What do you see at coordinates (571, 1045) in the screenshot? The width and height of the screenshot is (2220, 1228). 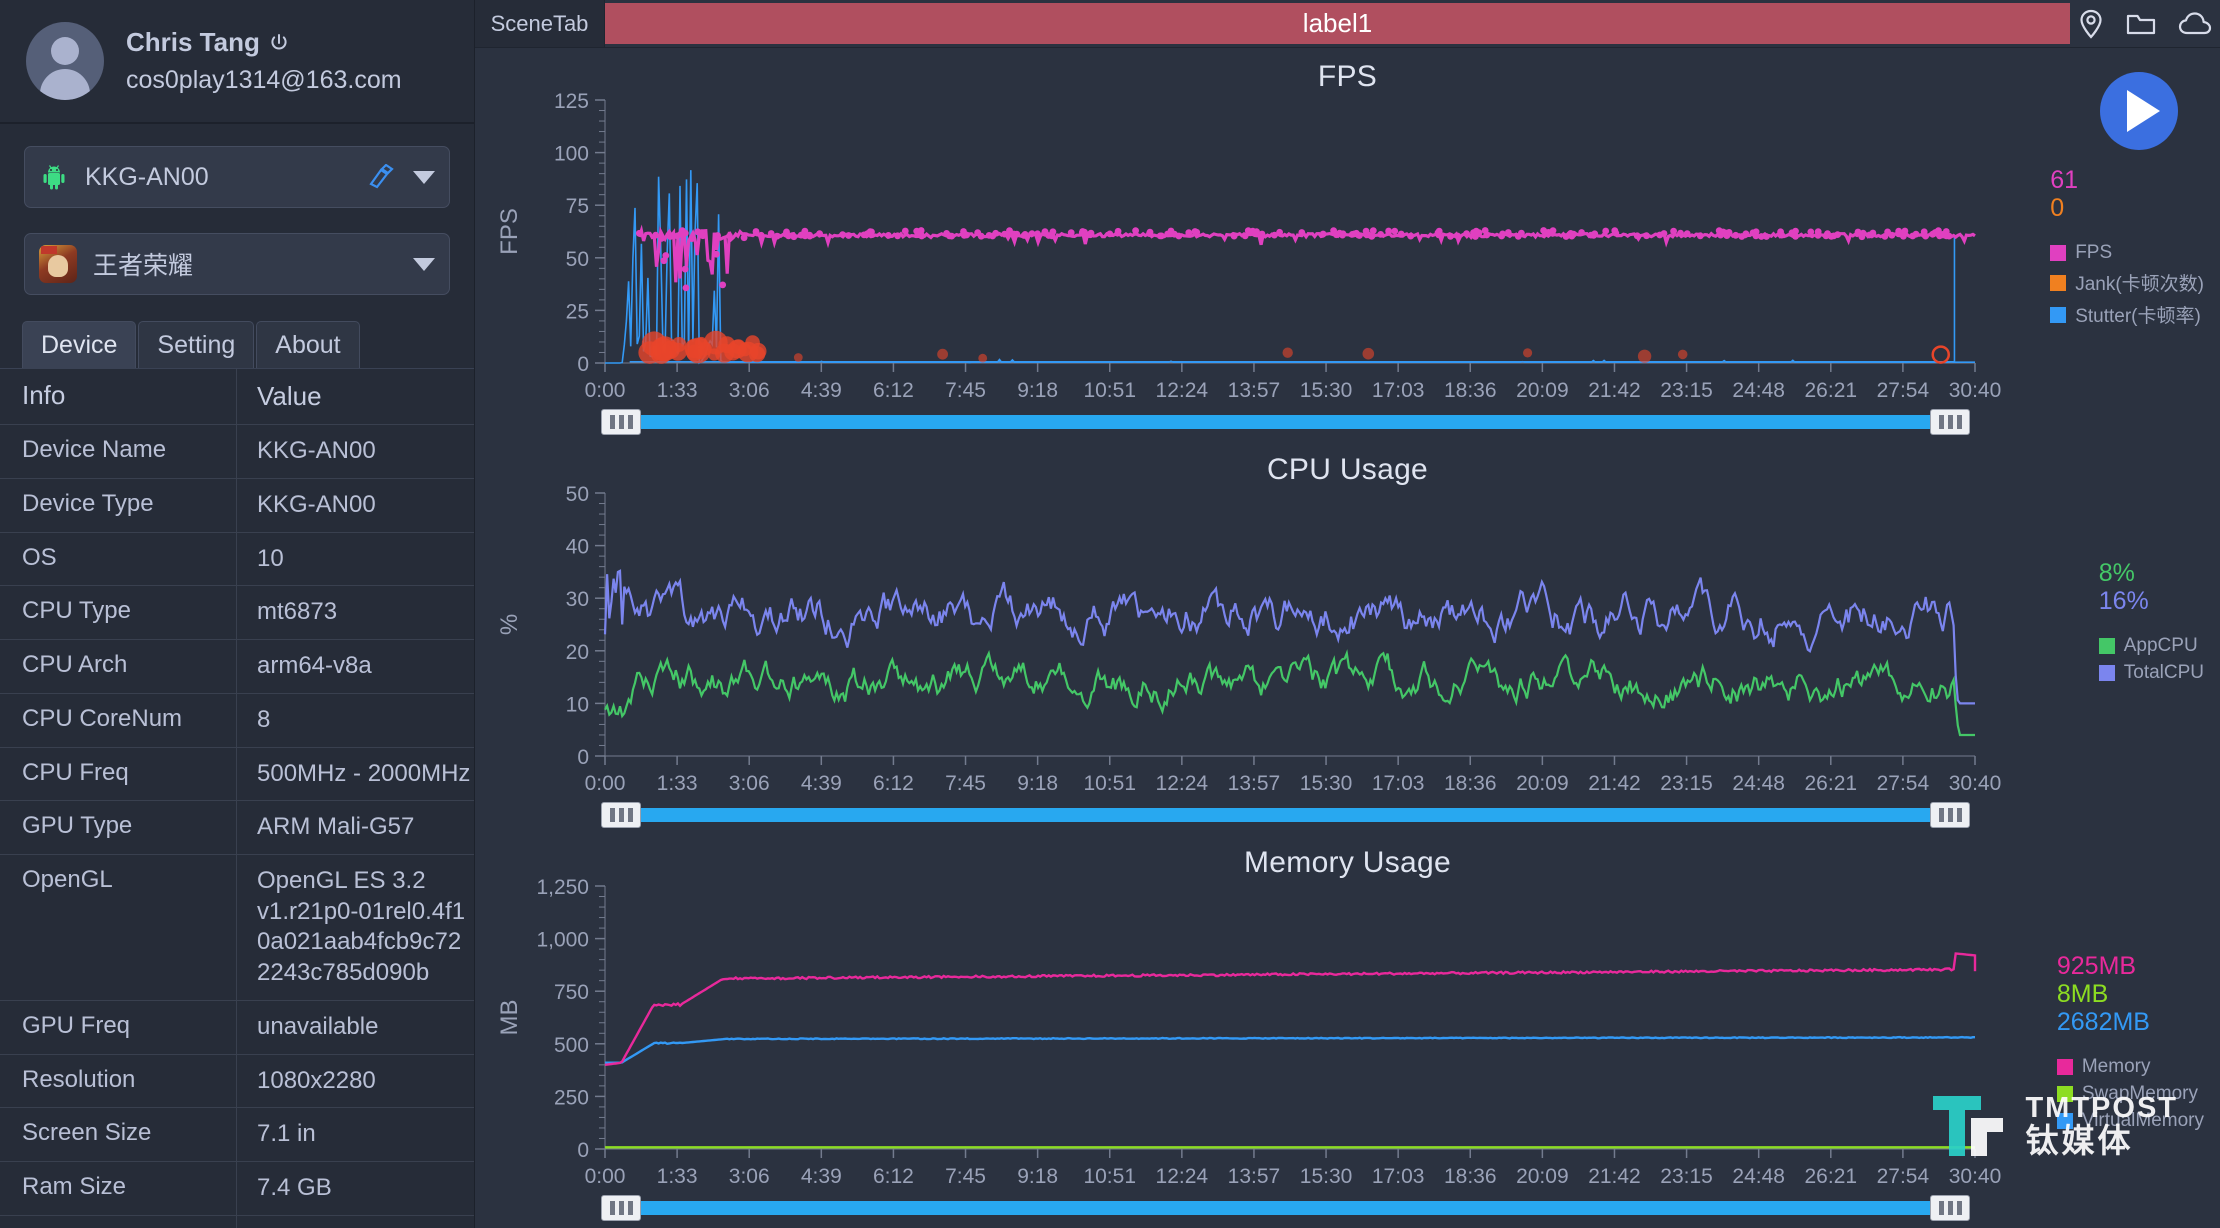 I see `svg-text: 500` at bounding box center [571, 1045].